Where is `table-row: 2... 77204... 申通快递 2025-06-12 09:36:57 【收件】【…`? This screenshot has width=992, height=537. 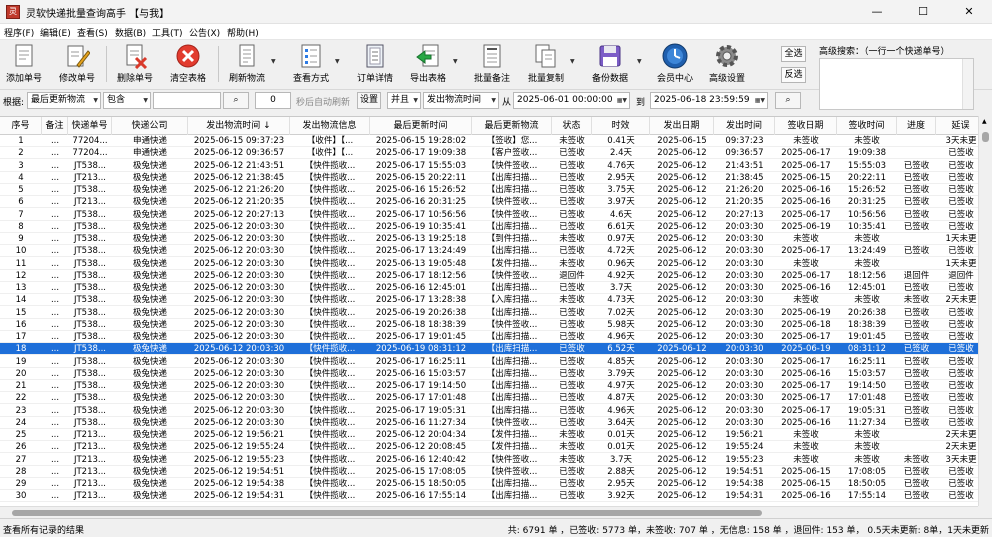 table-row: 2... 77204... 申通快递 2025-06-12 09:36:57 【收件】【… is located at coordinates (489, 153).